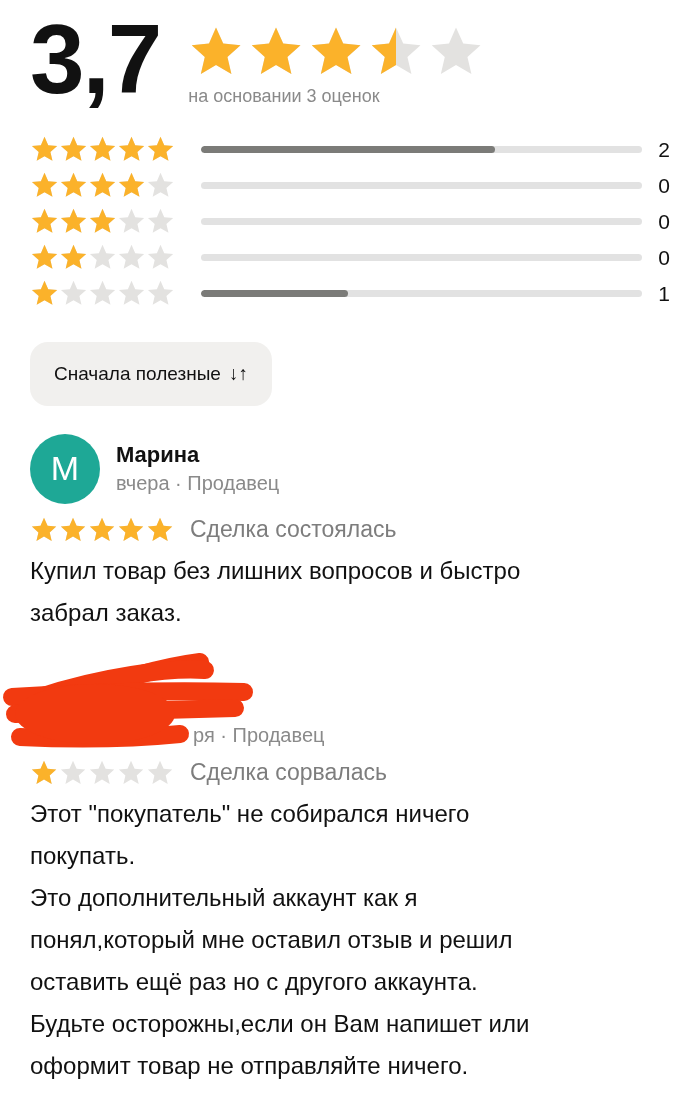  What do you see at coordinates (293, 530) in the screenshot?
I see `deal-status: Сделка состоялась` at bounding box center [293, 530].